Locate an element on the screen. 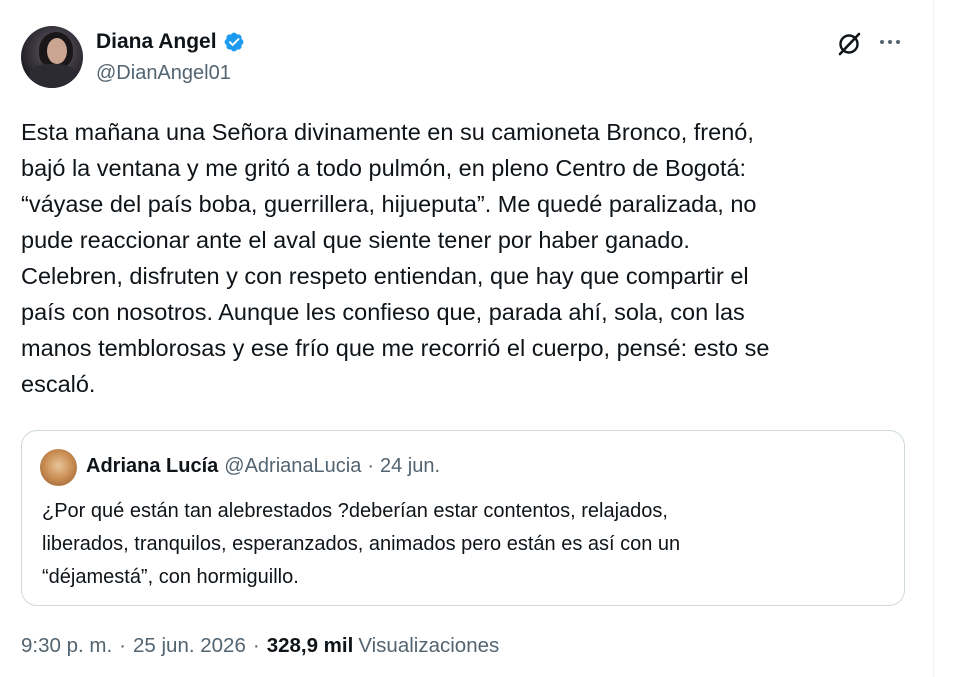  tweet-time: 9:30 p. m. is located at coordinates (66, 646).